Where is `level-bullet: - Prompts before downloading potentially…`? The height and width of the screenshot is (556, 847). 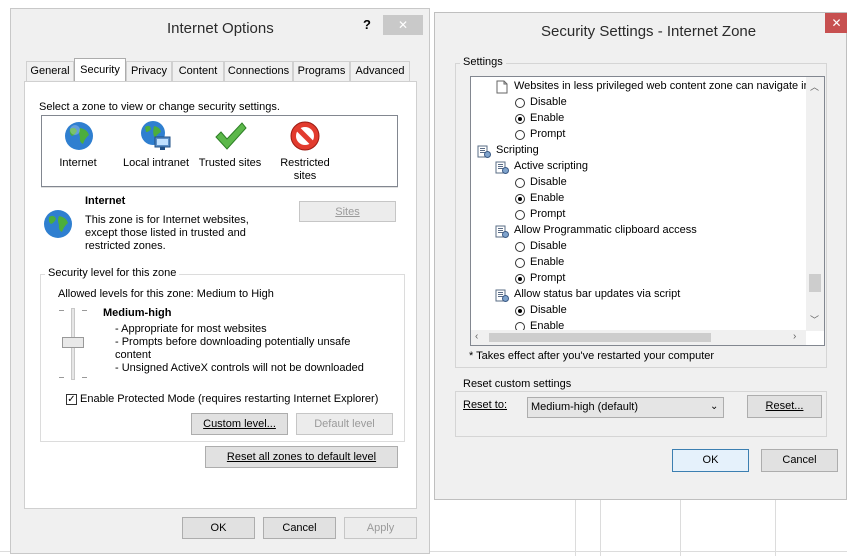 level-bullet: - Prompts before downloading potentially… is located at coordinates (233, 342).